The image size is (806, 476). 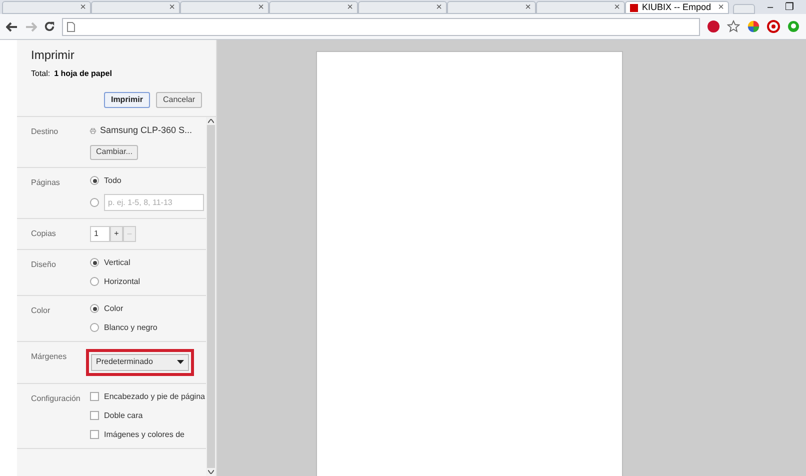 I want to click on setting-label: Márgenes, so click(x=49, y=356).